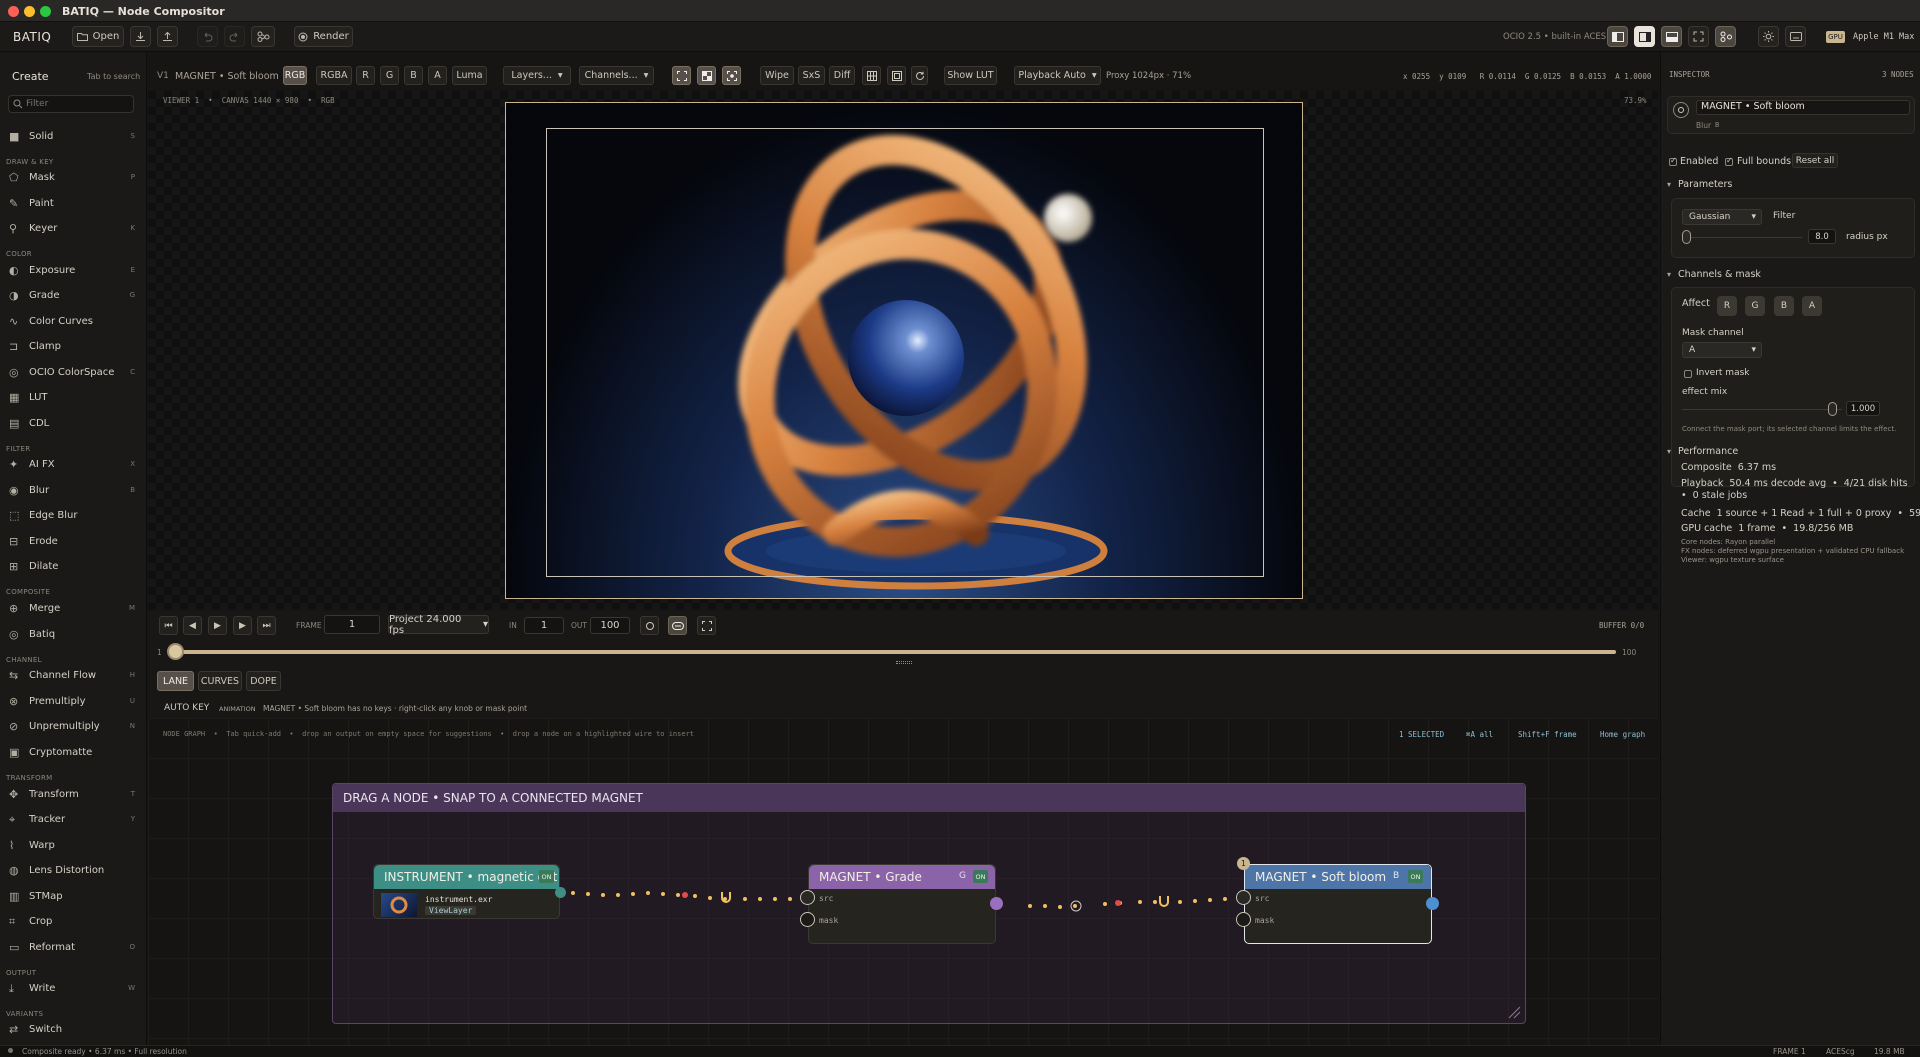  I want to click on node-soft-bloom: MAGNET • Soft bloom B ON src mask, so click(1338, 904).